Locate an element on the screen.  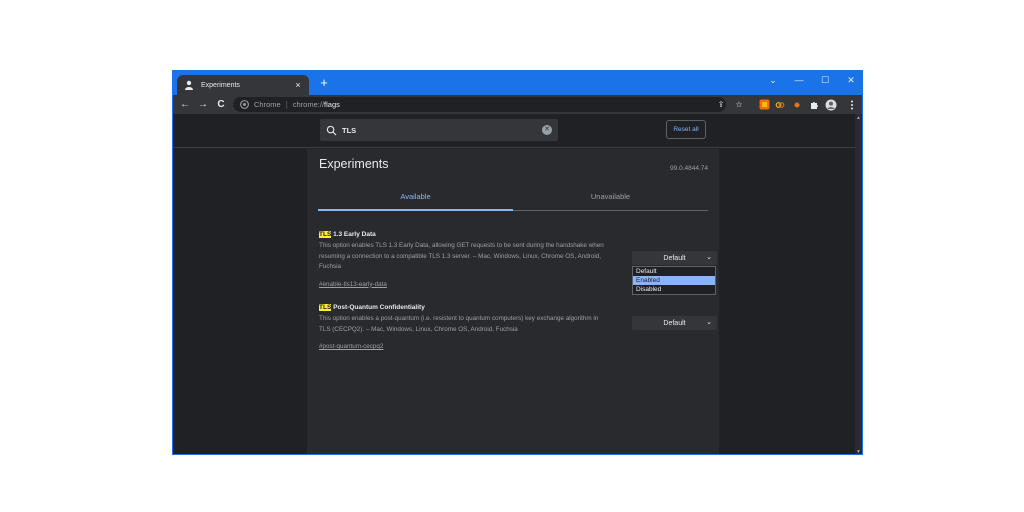
option-default: Default is located at coordinates (674, 271).